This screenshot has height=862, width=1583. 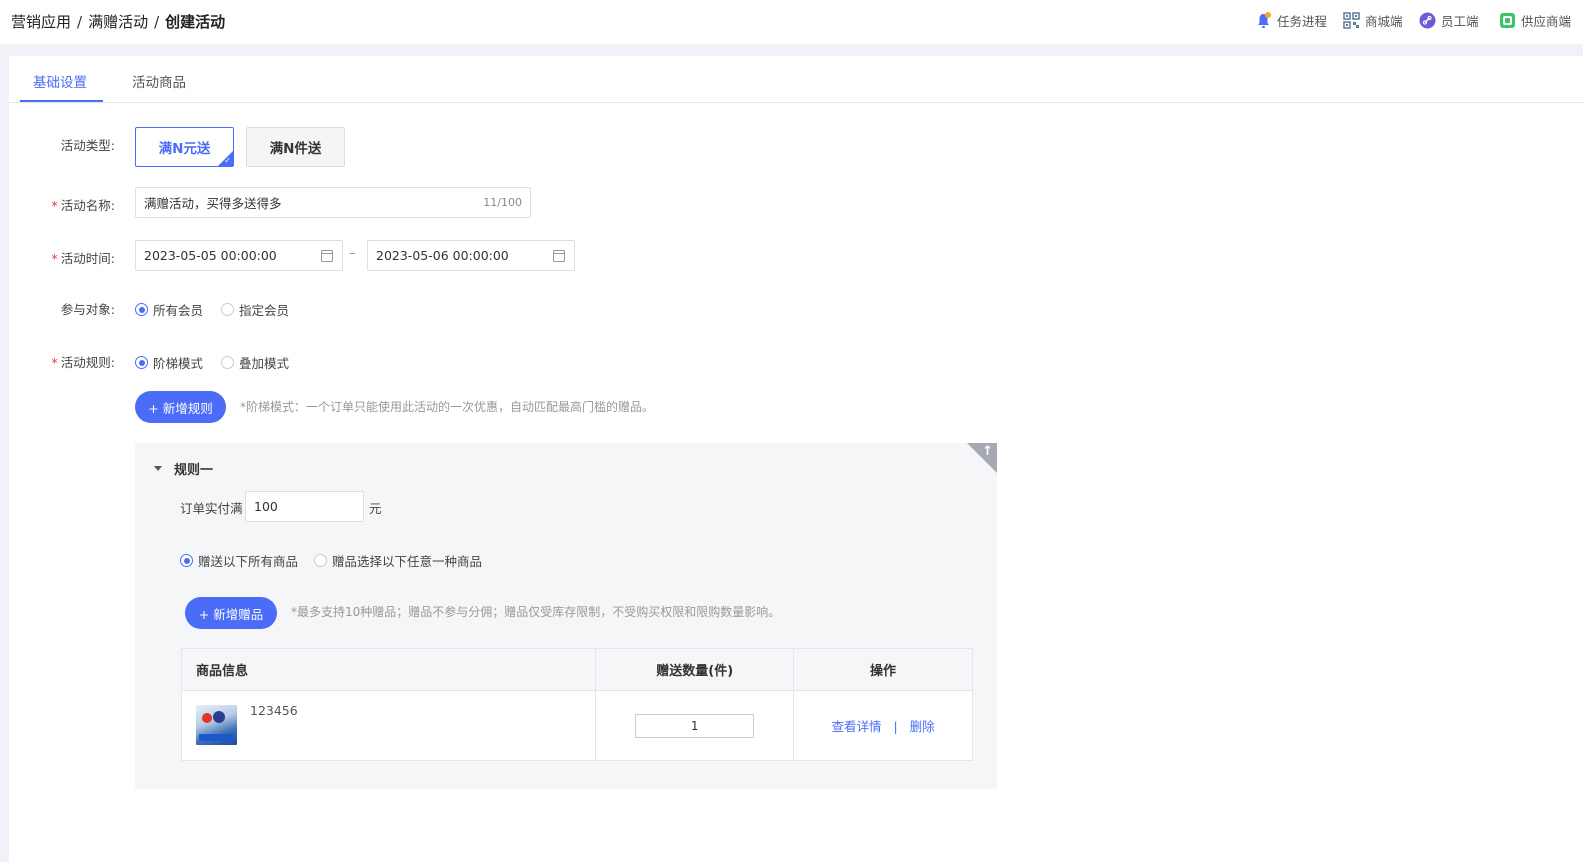 I want to click on check-icon: ✓, so click(x=227, y=160).